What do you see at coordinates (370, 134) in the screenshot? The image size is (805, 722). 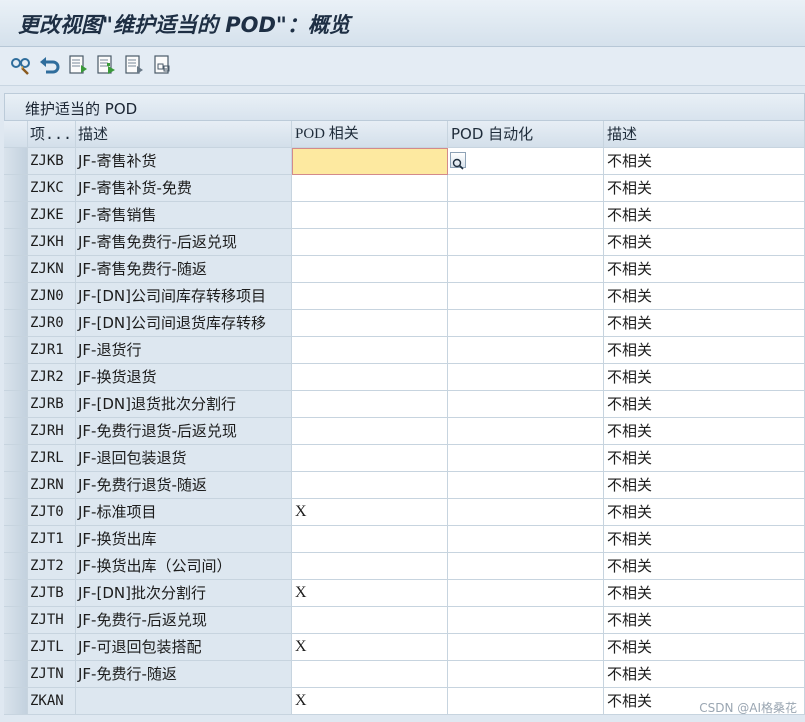 I see `column-header-pod-relevant: POD 相关` at bounding box center [370, 134].